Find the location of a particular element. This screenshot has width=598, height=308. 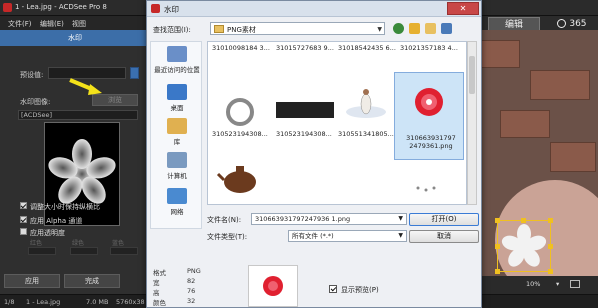

365-icon is located at coordinates (562, 23).